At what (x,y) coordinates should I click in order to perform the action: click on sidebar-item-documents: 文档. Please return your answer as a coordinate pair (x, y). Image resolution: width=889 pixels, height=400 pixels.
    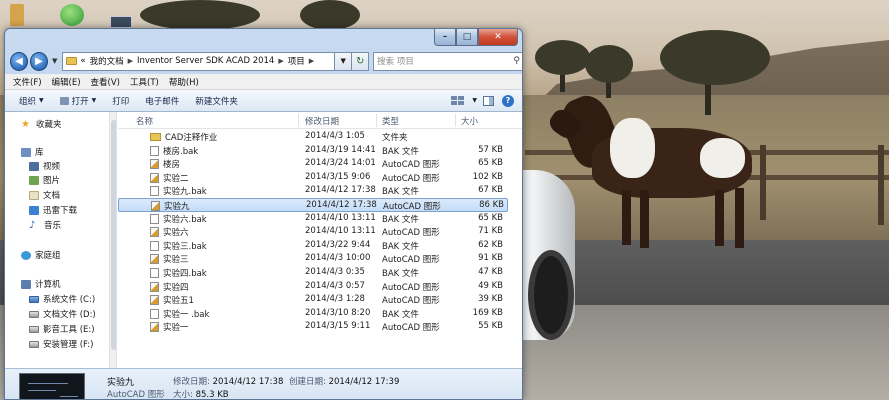
    Looking at the image, I should click on (44, 195).